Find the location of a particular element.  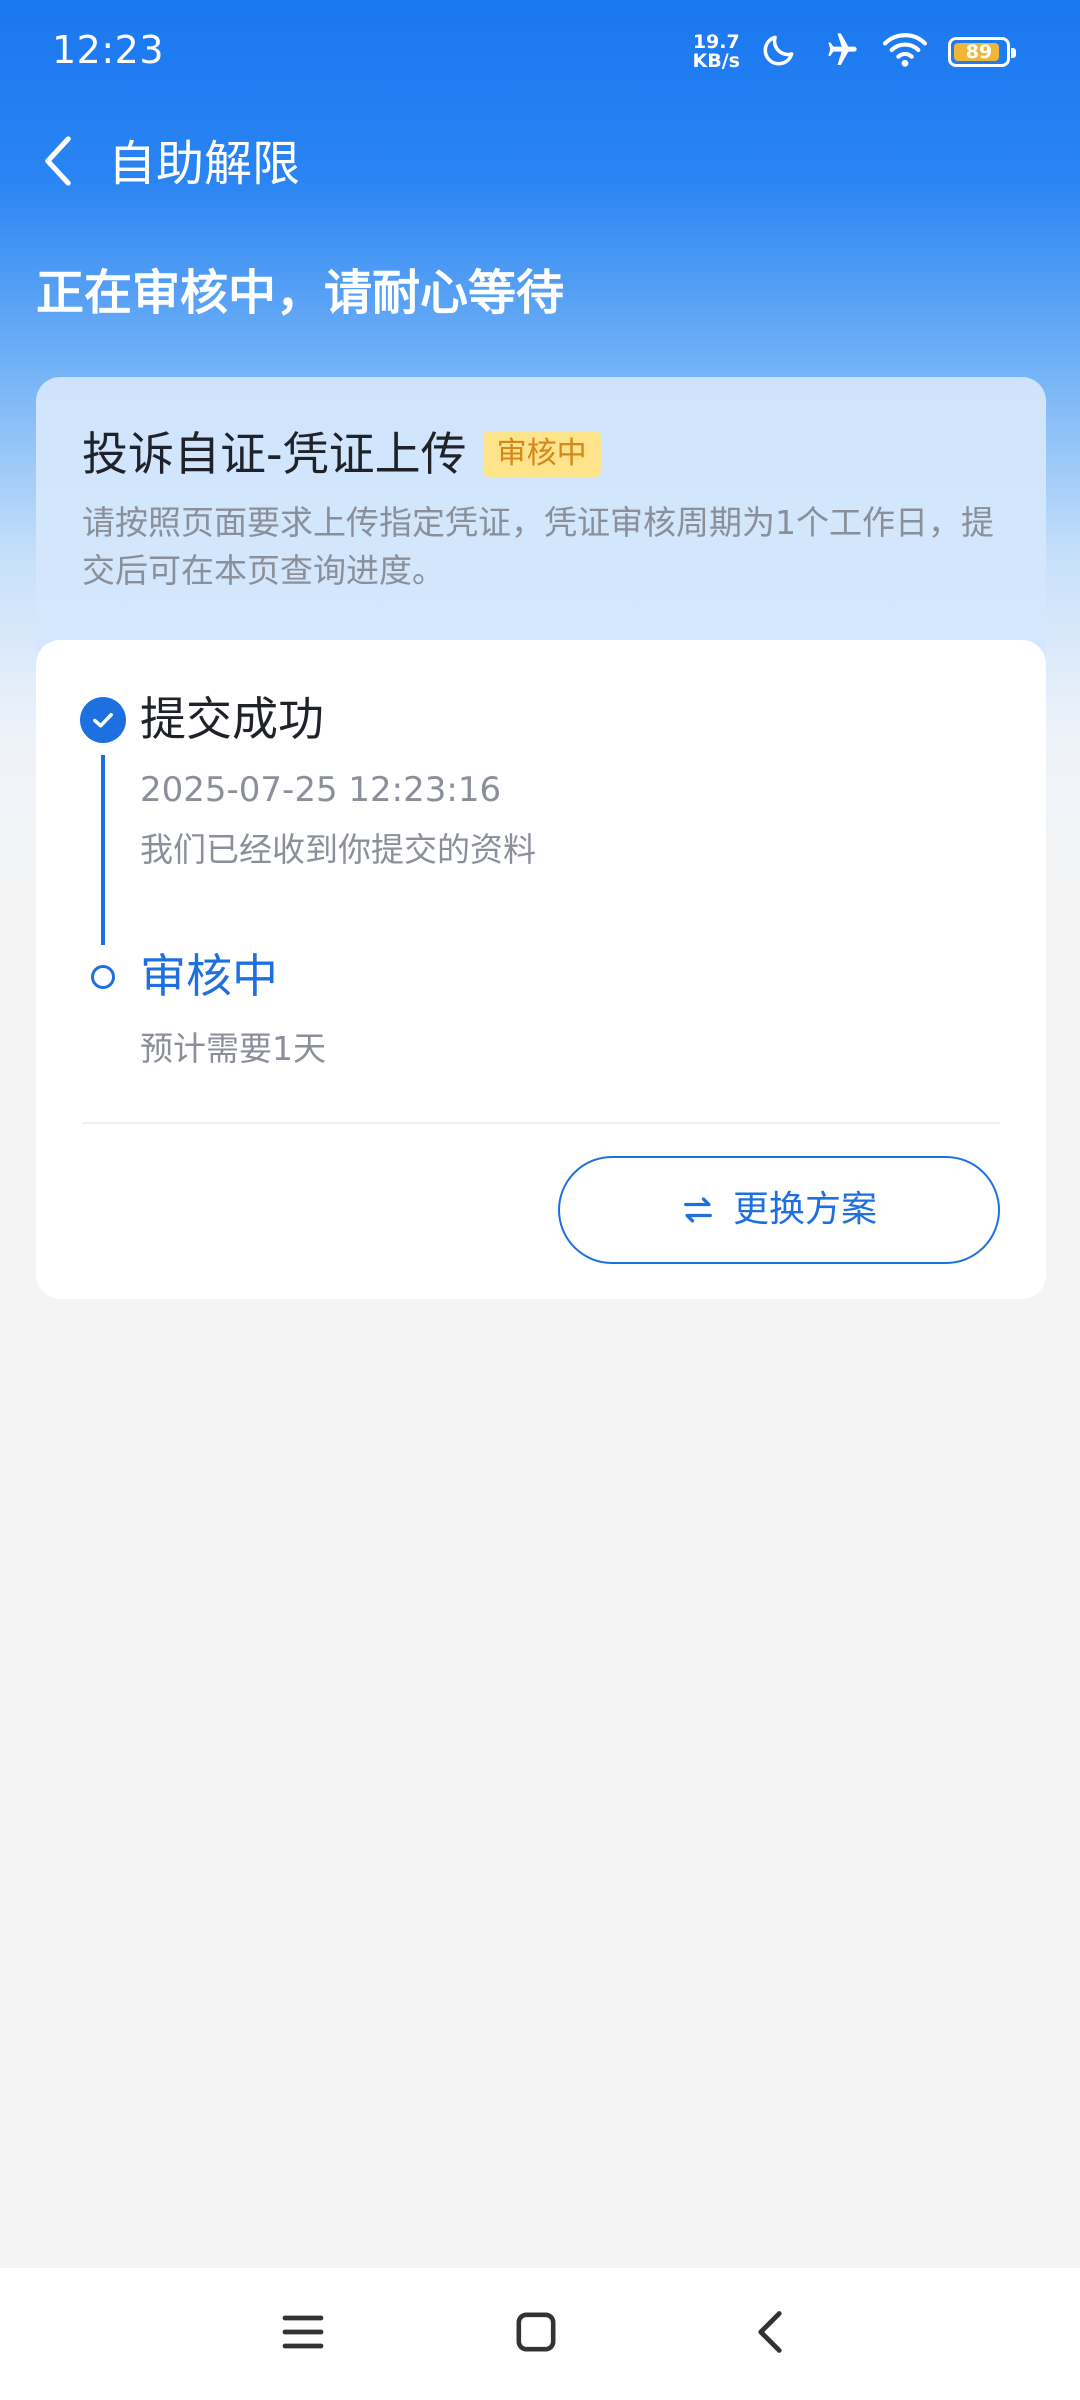

back-button is located at coordinates (58, 163).